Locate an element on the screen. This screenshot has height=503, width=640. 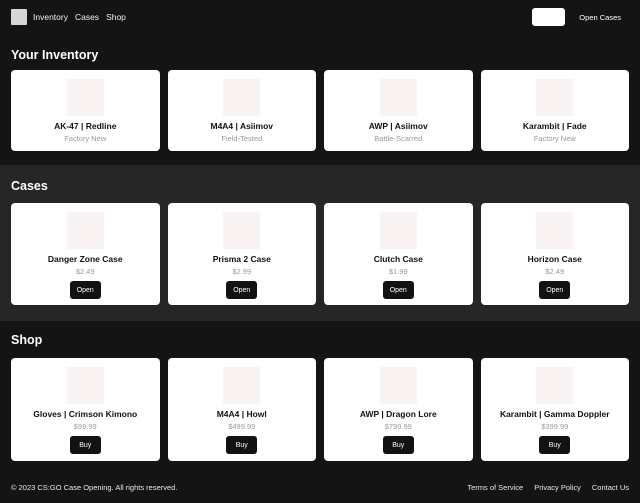
shop-item-name: AWP | Dragon Lore is located at coordinates (398, 414).